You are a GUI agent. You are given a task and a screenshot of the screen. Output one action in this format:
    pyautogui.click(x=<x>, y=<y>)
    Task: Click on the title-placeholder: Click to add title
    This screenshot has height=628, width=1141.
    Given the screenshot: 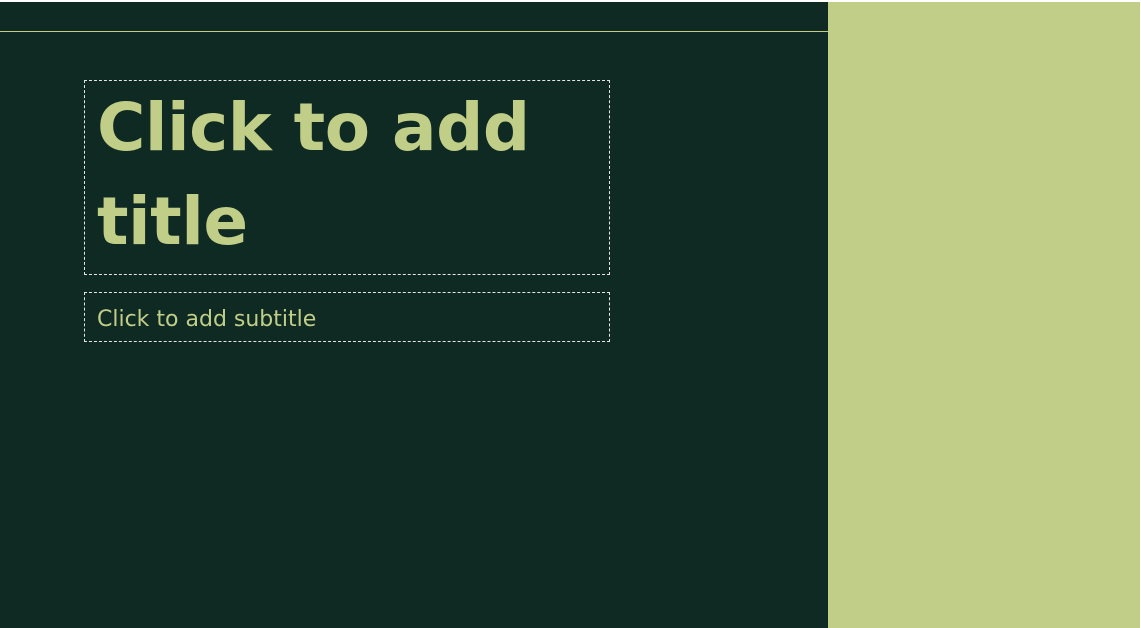 What is the action you would take?
    pyautogui.click(x=347, y=177)
    